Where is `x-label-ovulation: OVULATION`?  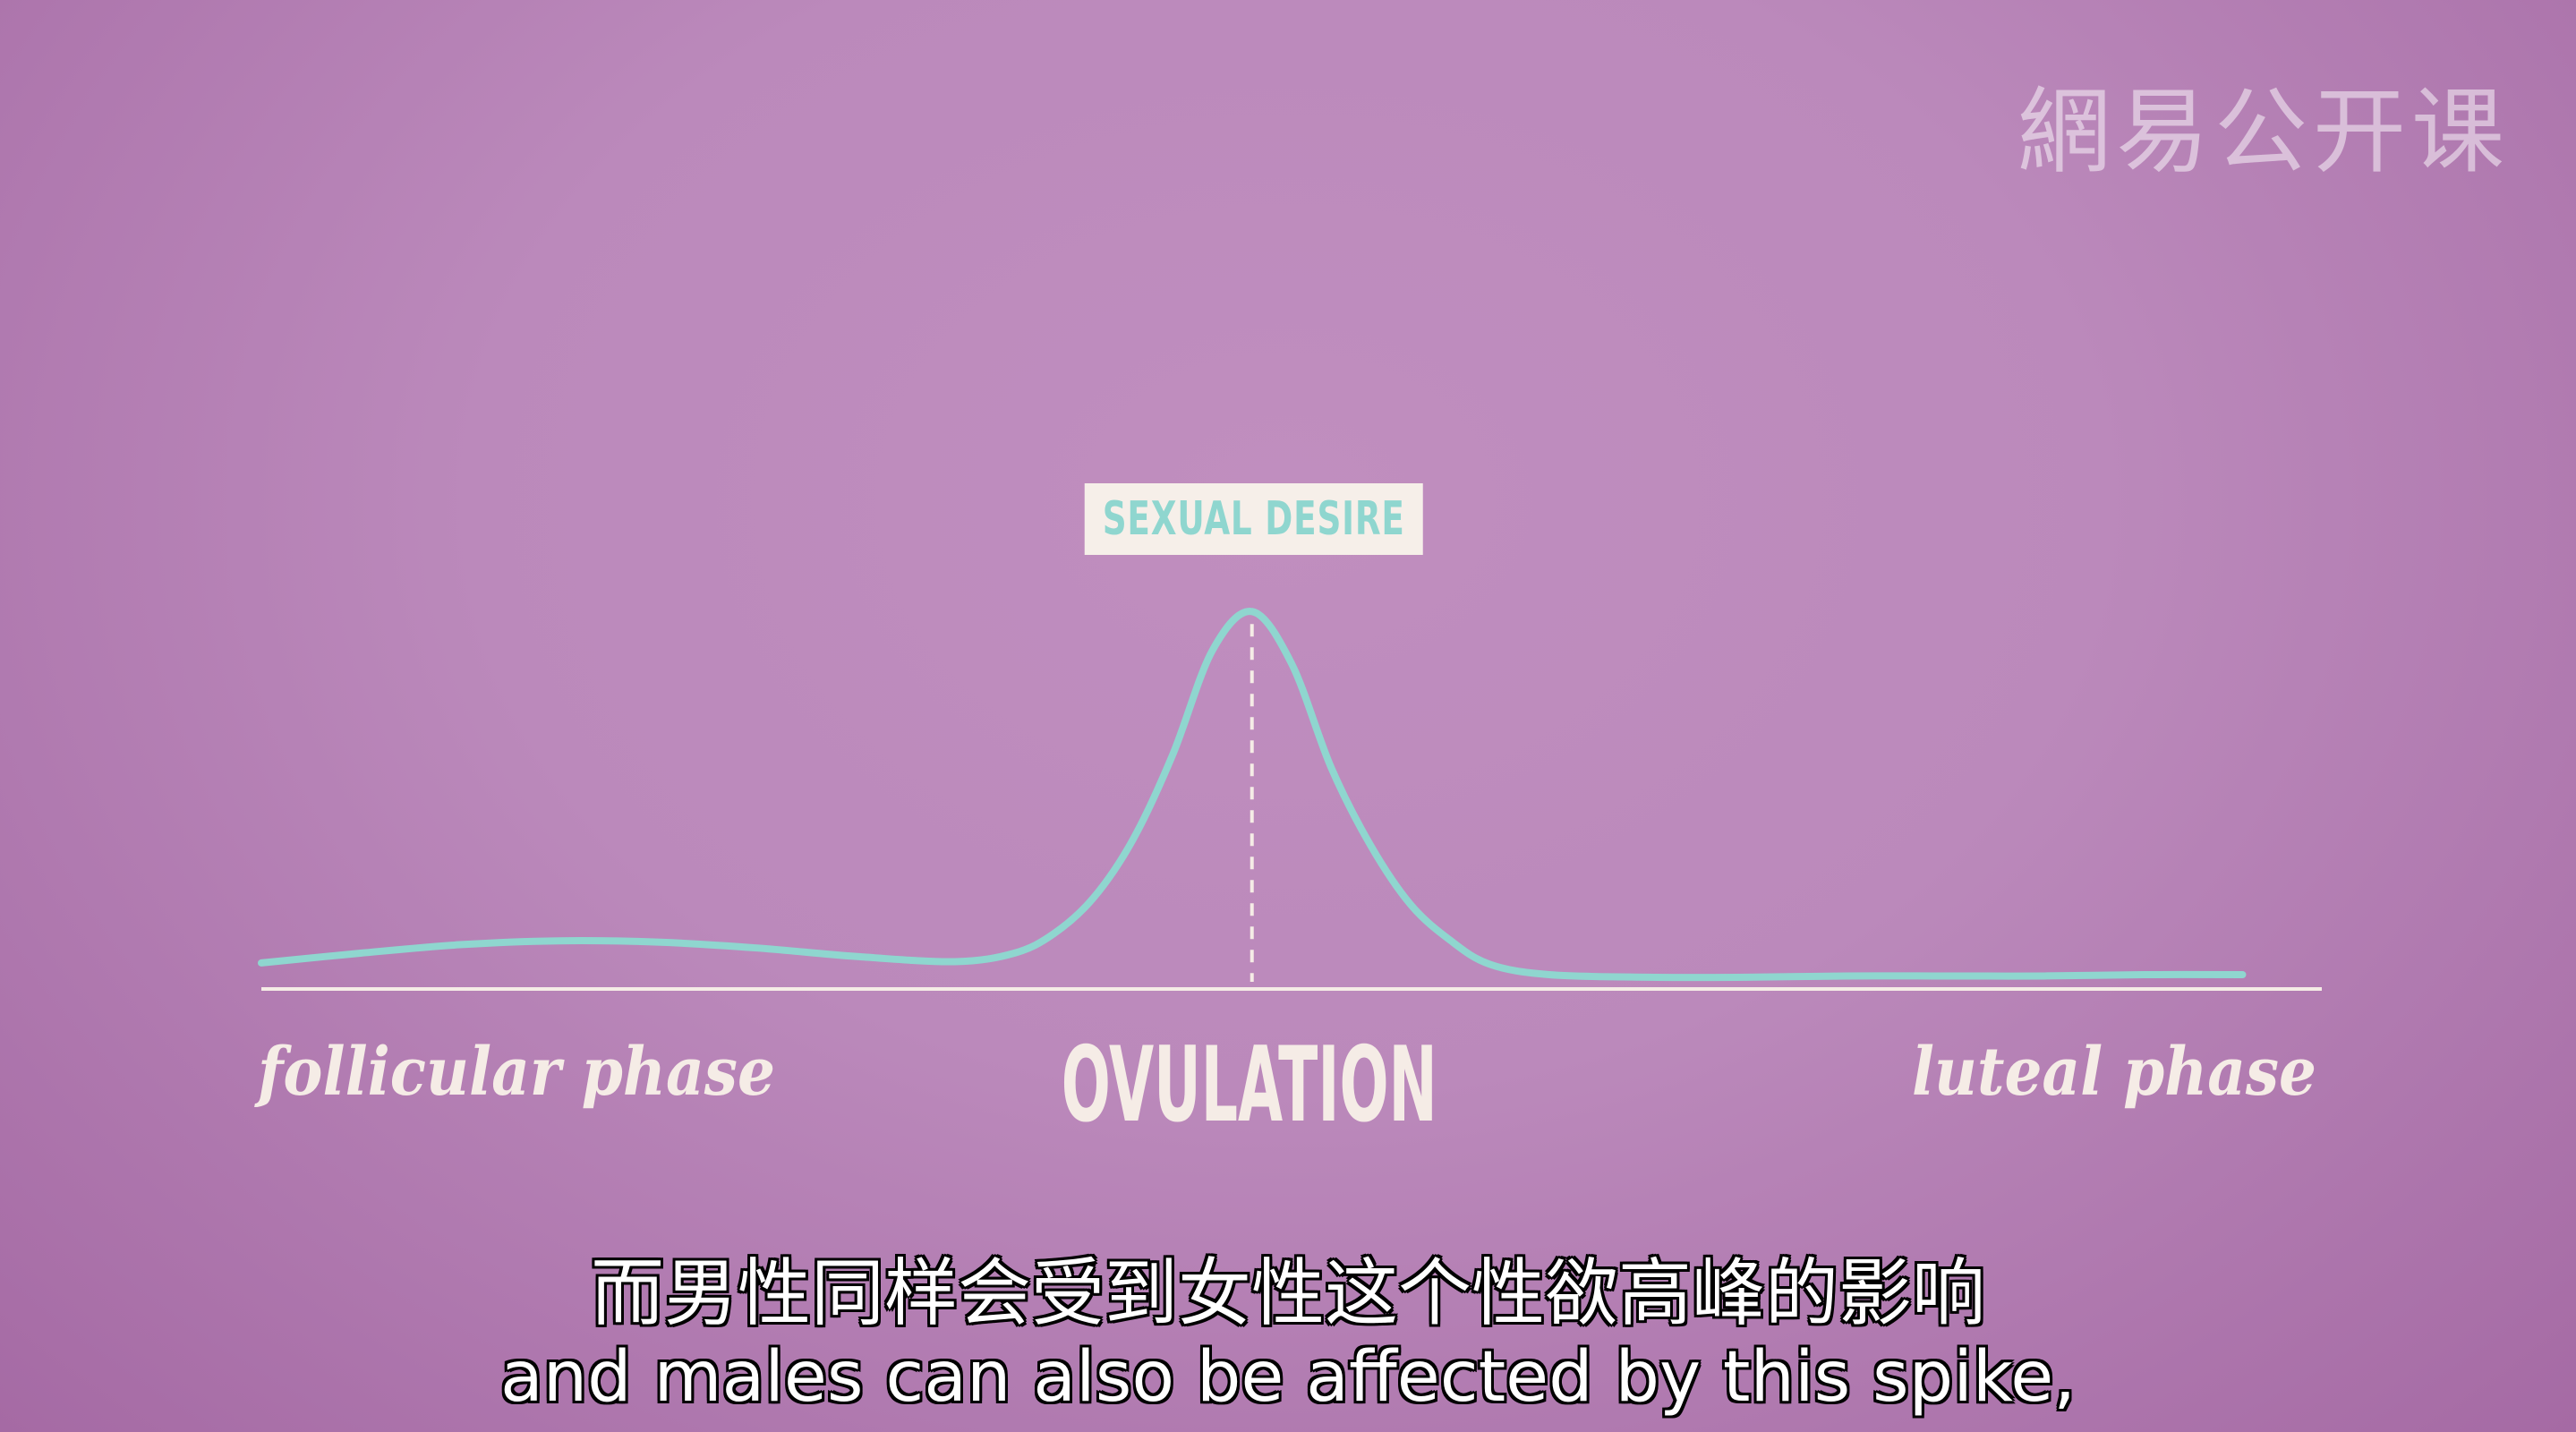
x-label-ovulation: OVULATION is located at coordinates (1249, 1085).